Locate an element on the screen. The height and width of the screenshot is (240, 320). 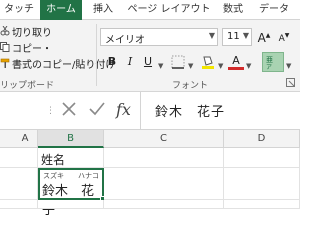
underline-button: U is located at coordinates (148, 62).